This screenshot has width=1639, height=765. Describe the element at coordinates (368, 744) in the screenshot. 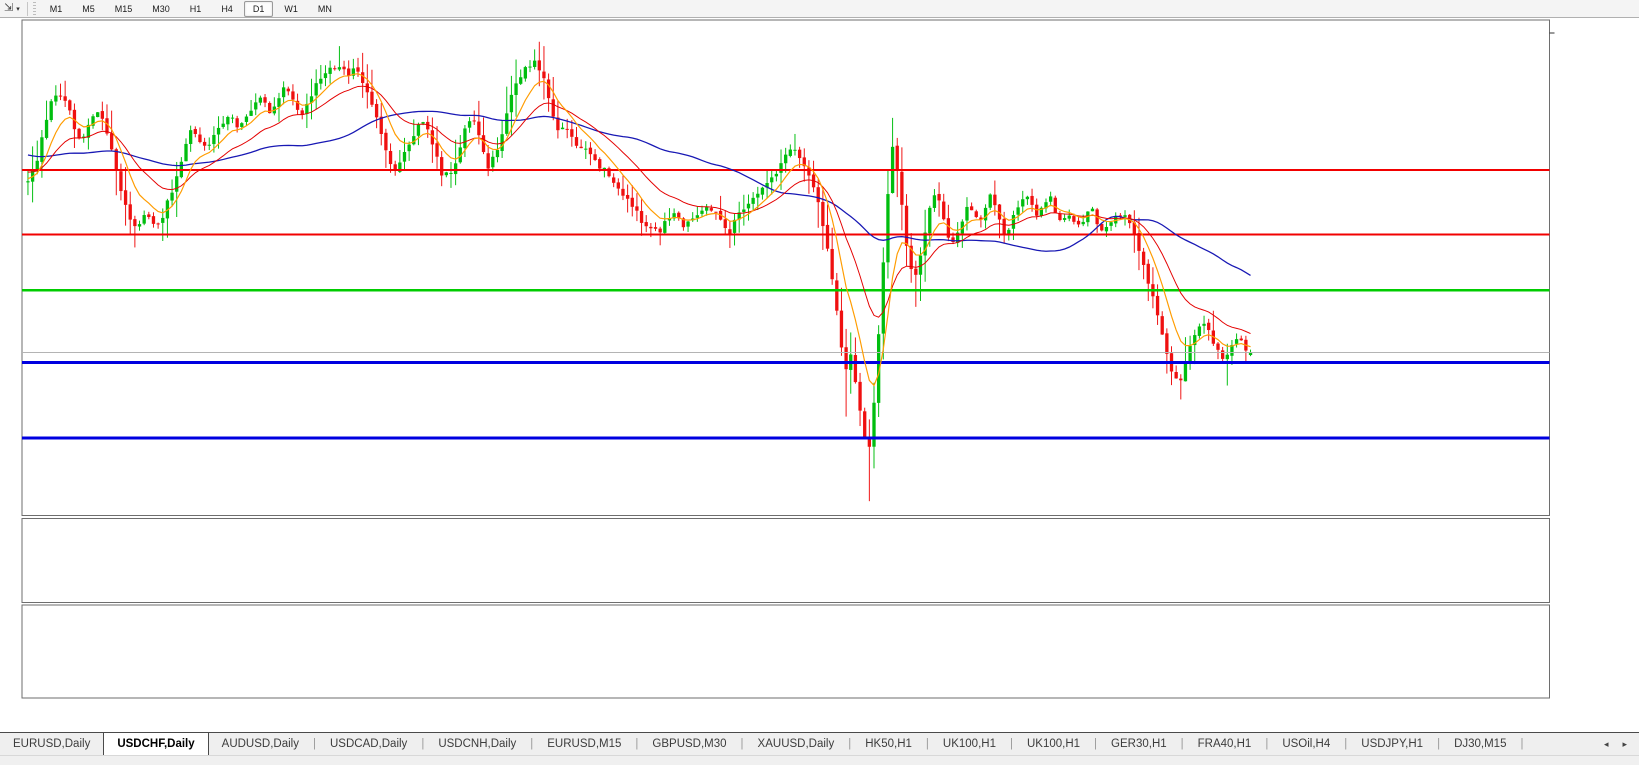

I see `tab-USDCAD-Daily: USDCAD,Daily` at that location.